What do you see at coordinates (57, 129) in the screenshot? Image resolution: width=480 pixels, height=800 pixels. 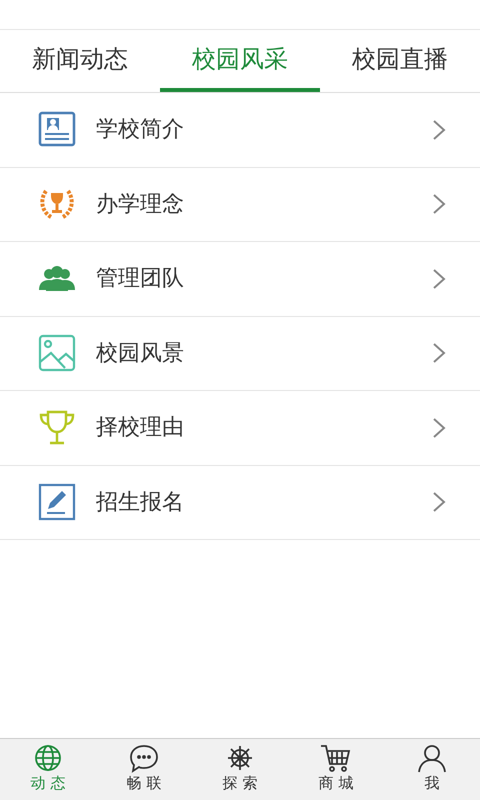 I see `profile-card-icon` at bounding box center [57, 129].